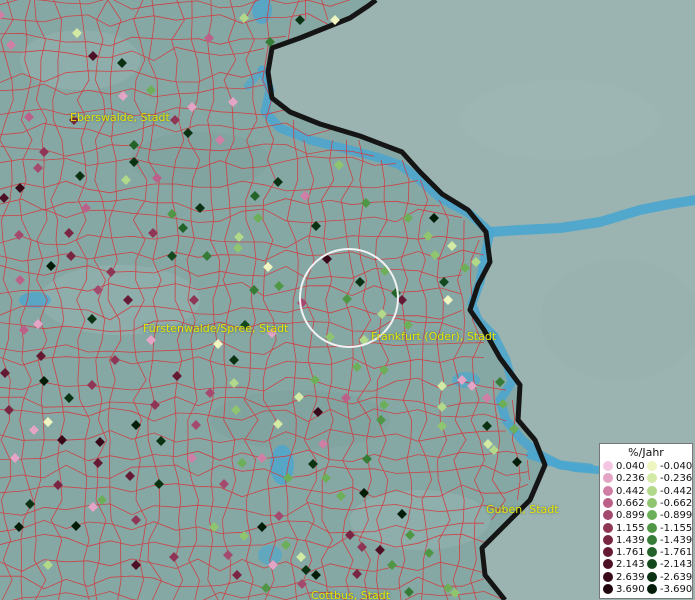 The height and width of the screenshot is (600, 695). What do you see at coordinates (120, 117) in the screenshot?
I see `city-label-eberswalde: Eberswalde, Stadt` at bounding box center [120, 117].